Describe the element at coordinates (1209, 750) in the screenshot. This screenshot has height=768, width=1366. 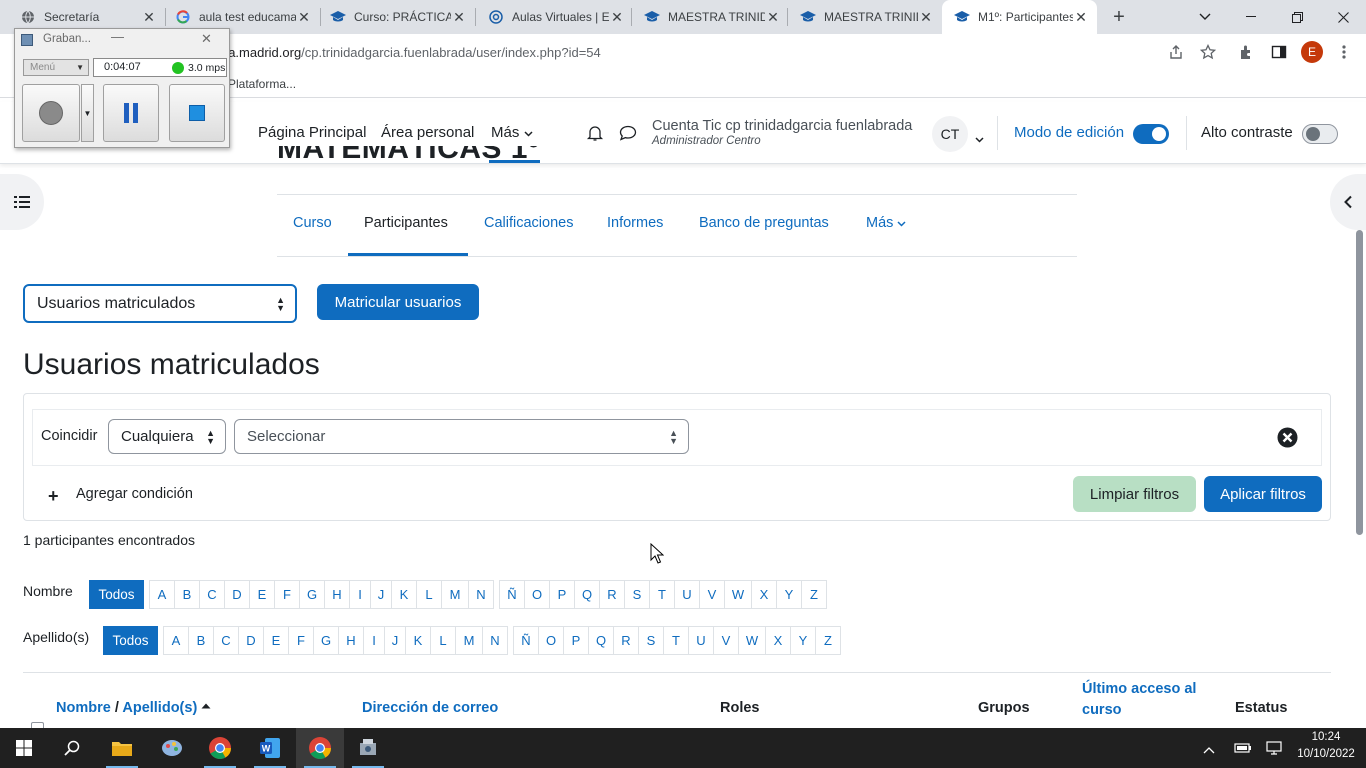
I see `chevron-up-icon` at that location.